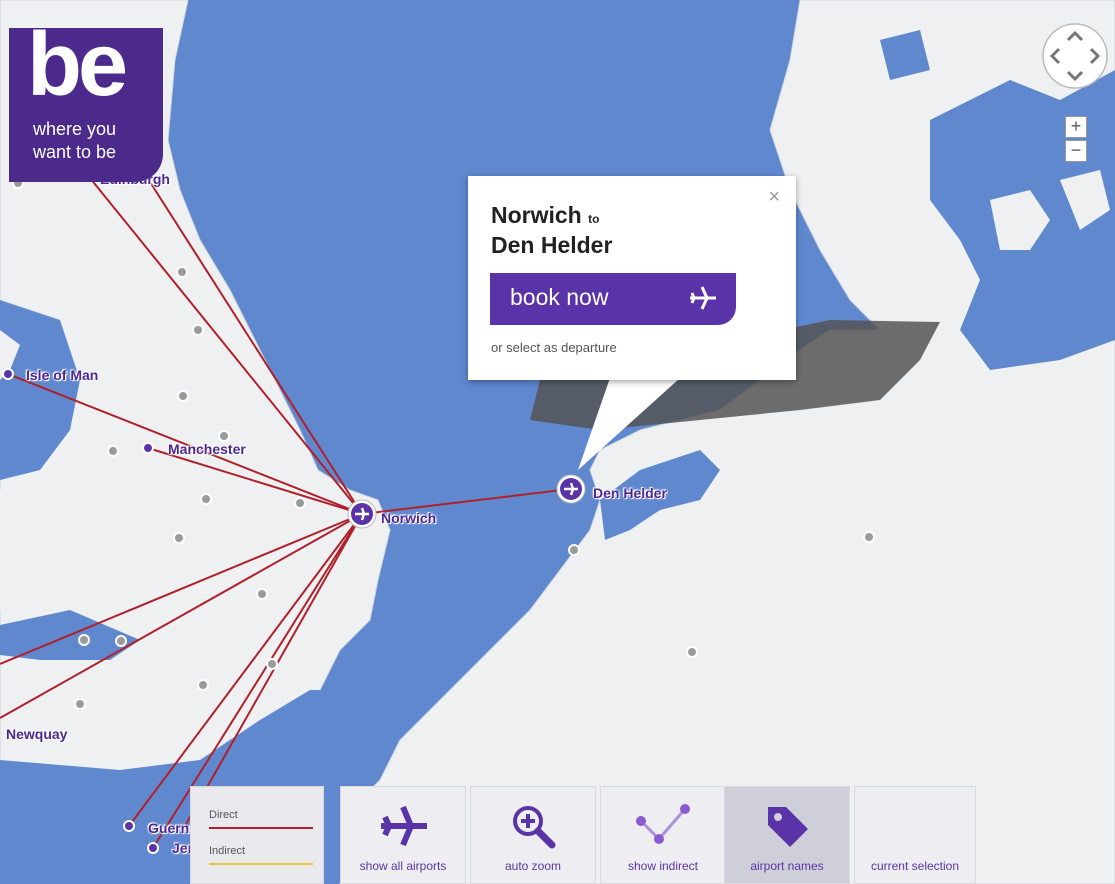  Describe the element at coordinates (403, 866) in the screenshot. I see `show-all-airports-label: show all airports` at that location.